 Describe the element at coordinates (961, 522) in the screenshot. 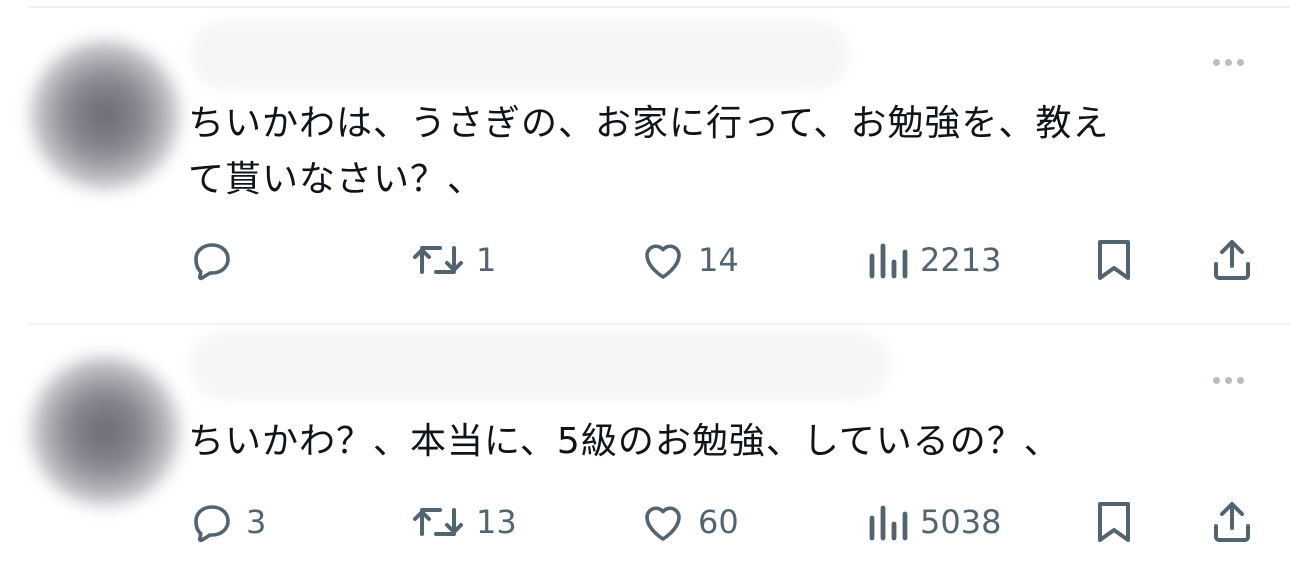

I see `view-count: 5038` at that location.